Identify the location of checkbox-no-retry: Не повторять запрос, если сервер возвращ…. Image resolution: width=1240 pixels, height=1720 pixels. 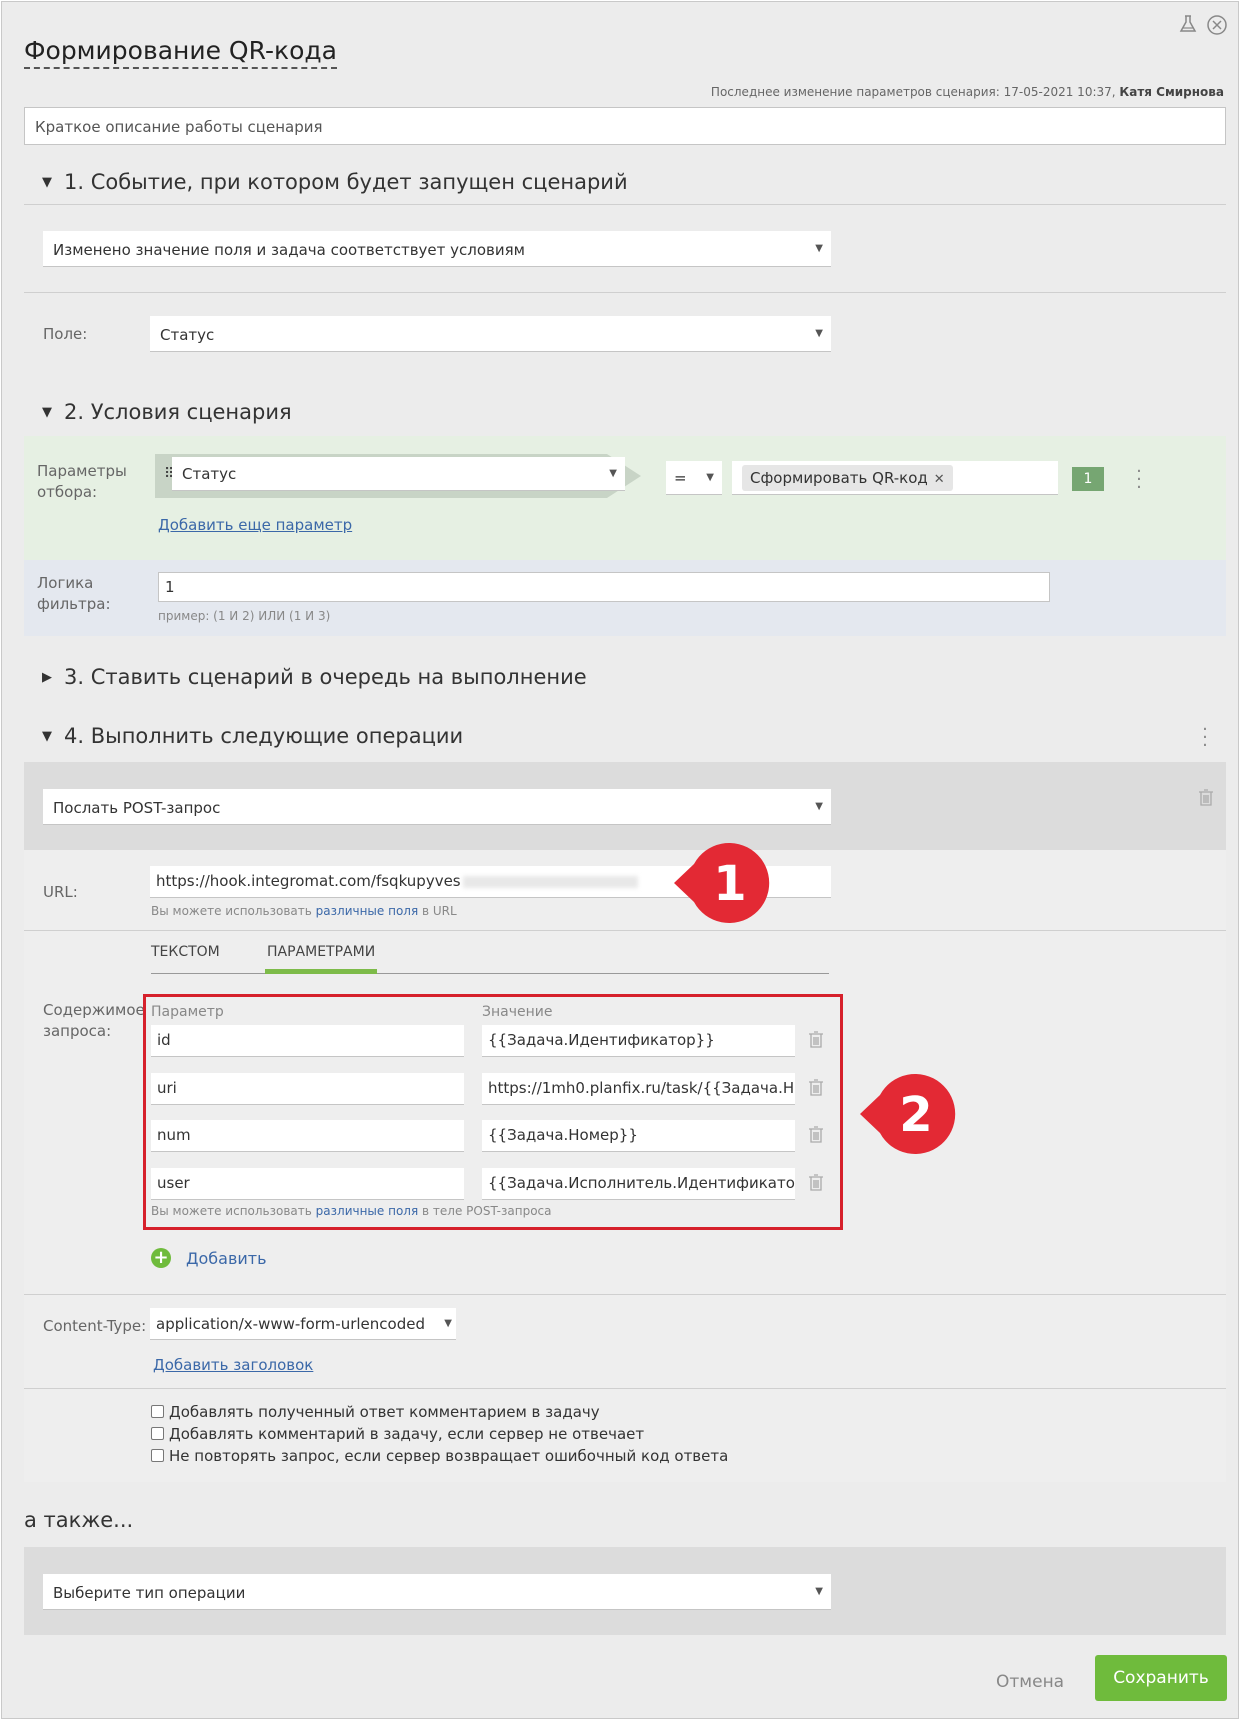
(439, 1456).